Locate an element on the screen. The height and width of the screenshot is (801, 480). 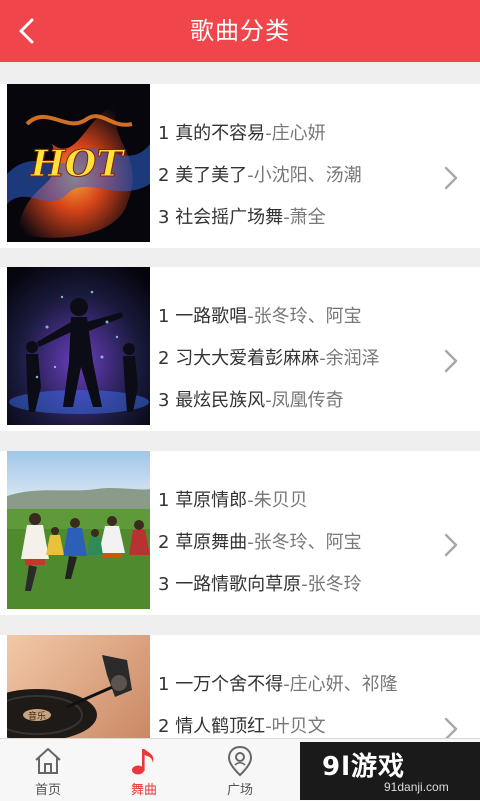
tab-label: 首页 is located at coordinates (47, 790).